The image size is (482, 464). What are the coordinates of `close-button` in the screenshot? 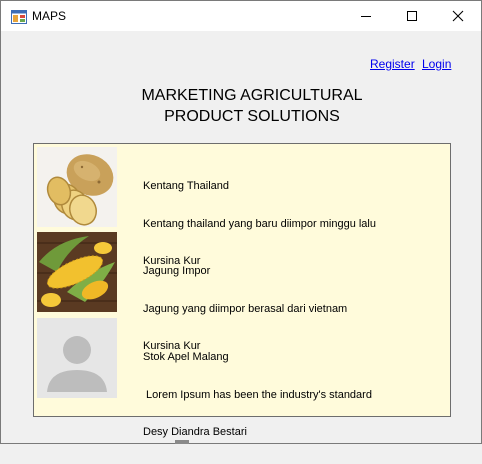 It's located at (458, 16).